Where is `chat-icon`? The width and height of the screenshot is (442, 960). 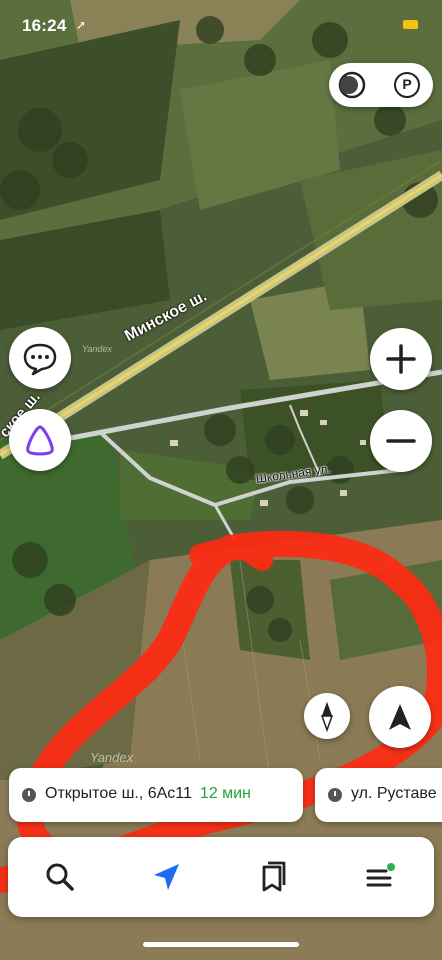 chat-icon is located at coordinates (40, 359).